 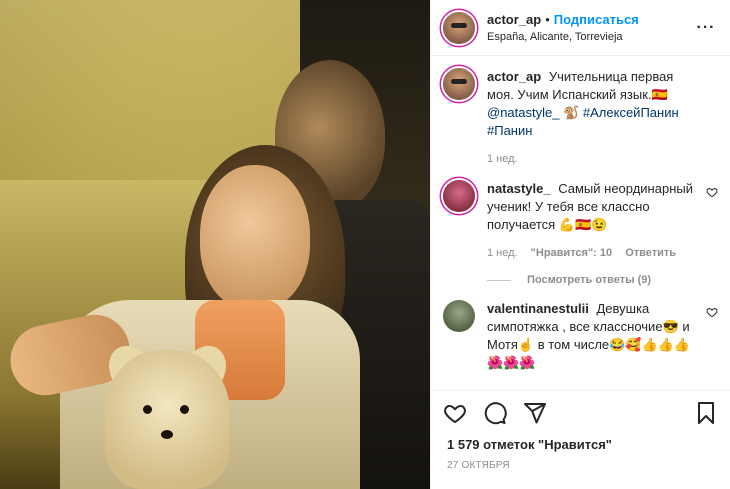 What do you see at coordinates (580, 412) in the screenshot?
I see `action-bar` at bounding box center [580, 412].